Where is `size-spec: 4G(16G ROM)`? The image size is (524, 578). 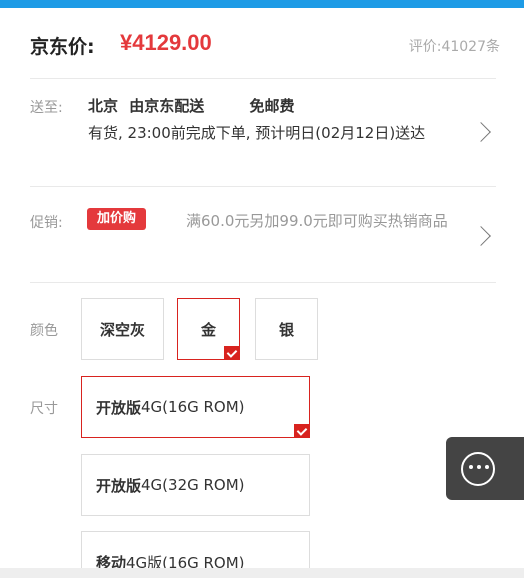 size-spec: 4G(16G ROM) is located at coordinates (193, 407).